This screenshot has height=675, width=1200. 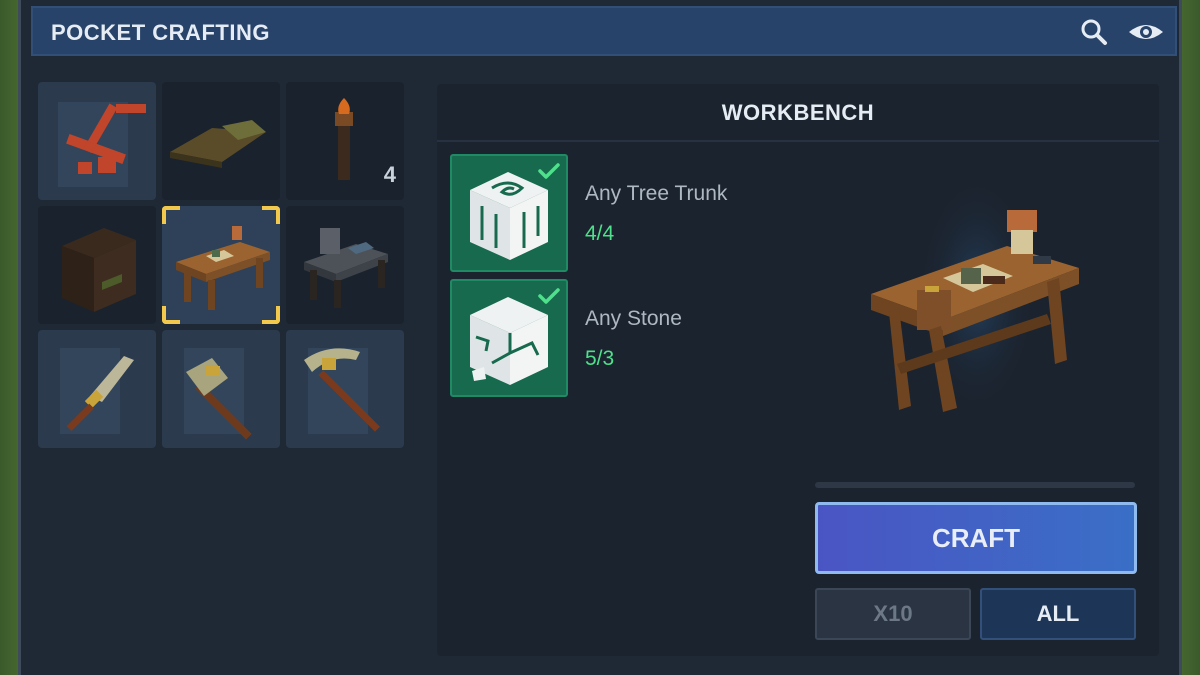 I want to click on ingredient-name: Any Tree Trunk, so click(x=656, y=193).